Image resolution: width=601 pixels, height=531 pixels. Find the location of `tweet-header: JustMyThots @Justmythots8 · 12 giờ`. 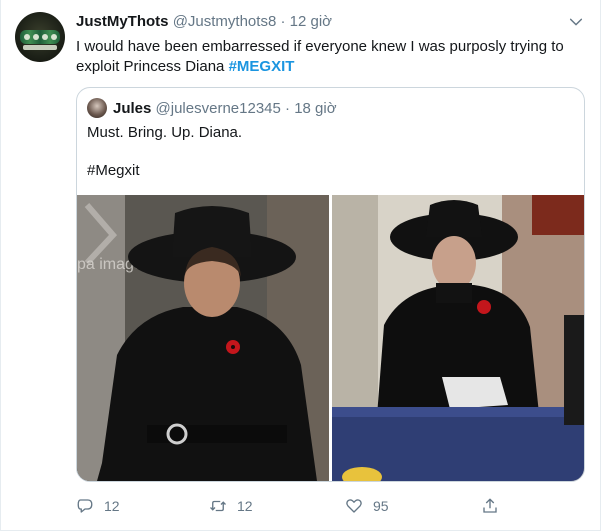

tweet-header: JustMyThots @Justmythots8 · 12 giờ is located at coordinates (204, 21).